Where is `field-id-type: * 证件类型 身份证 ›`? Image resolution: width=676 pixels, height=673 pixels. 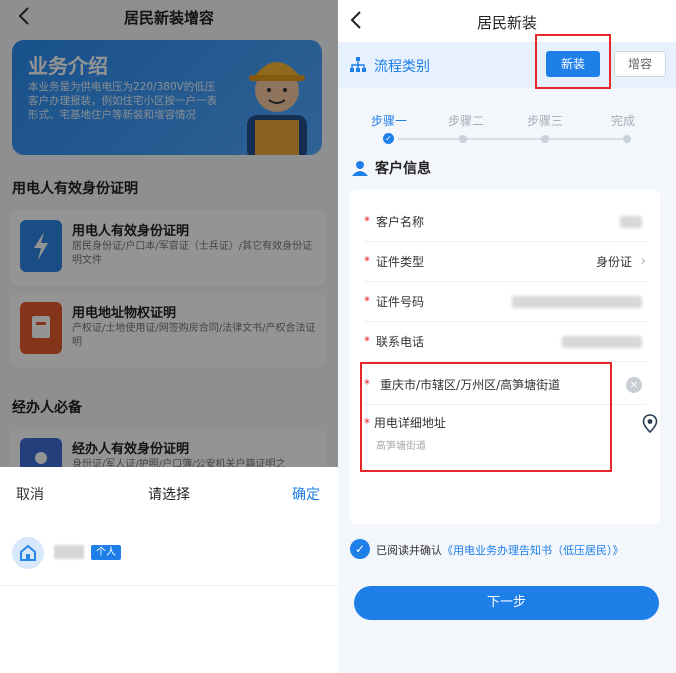
field-id-type: * 证件类型 身份证 › is located at coordinates (505, 262).